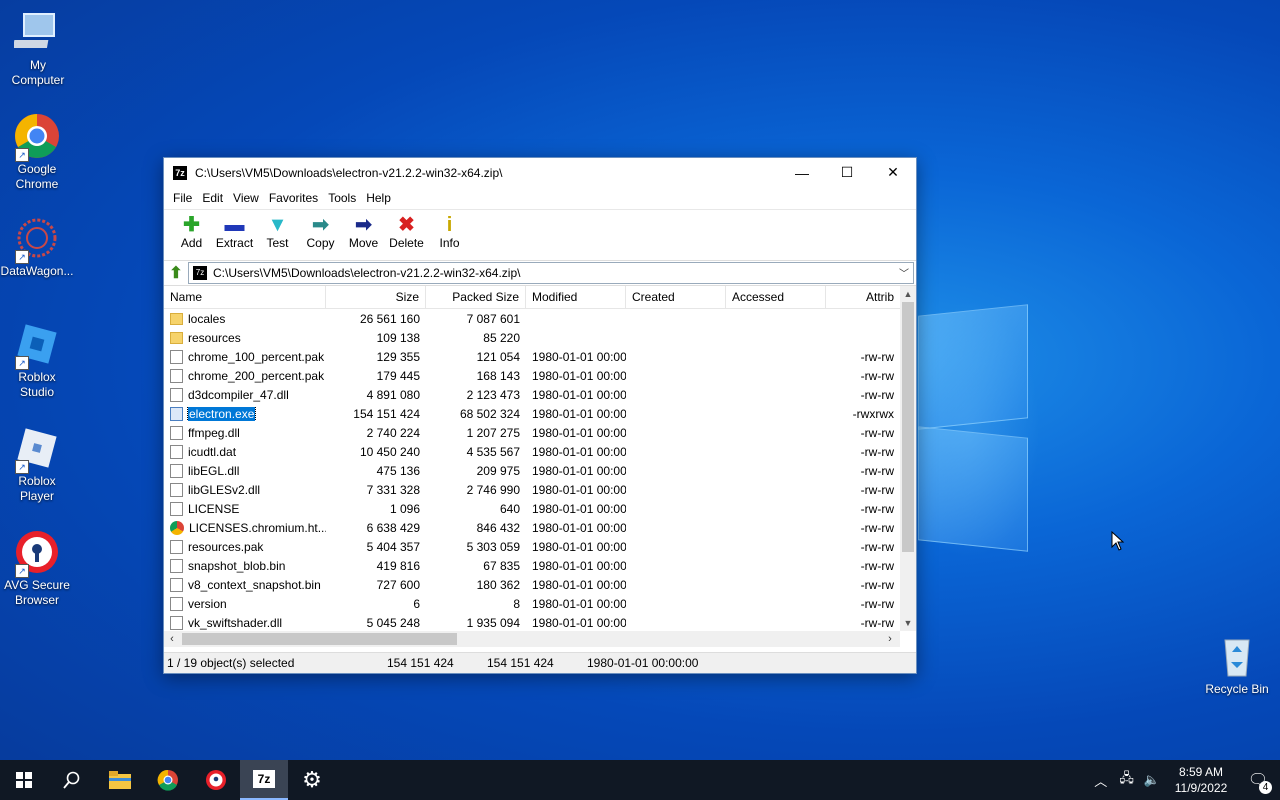 Image resolution: width=1280 pixels, height=800 pixels. I want to click on column-header-accessed: Accessed, so click(776, 297).